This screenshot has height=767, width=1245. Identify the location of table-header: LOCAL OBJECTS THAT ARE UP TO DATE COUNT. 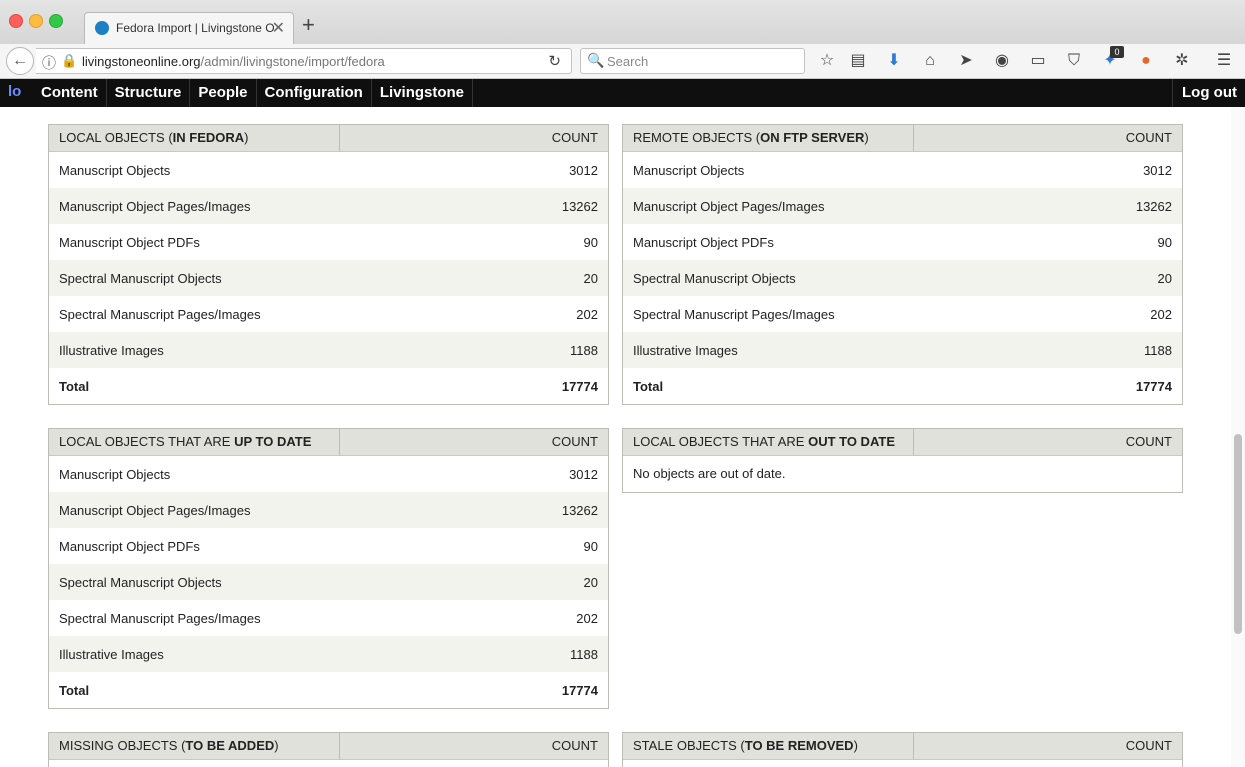
(328, 442).